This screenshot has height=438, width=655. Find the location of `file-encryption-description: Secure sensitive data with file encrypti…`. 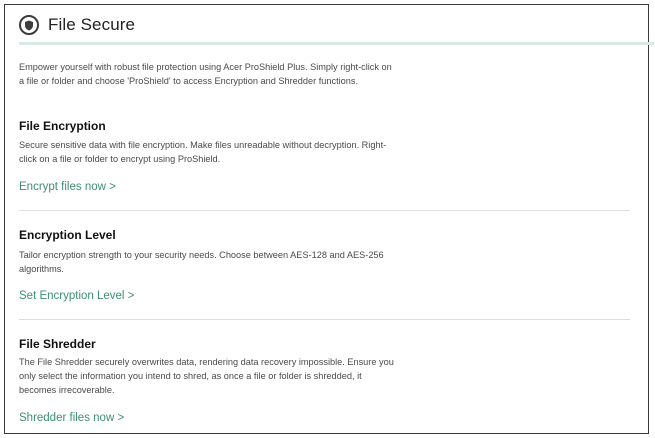

file-encryption-description: Secure sensitive data with file encrypti… is located at coordinates (203, 152).